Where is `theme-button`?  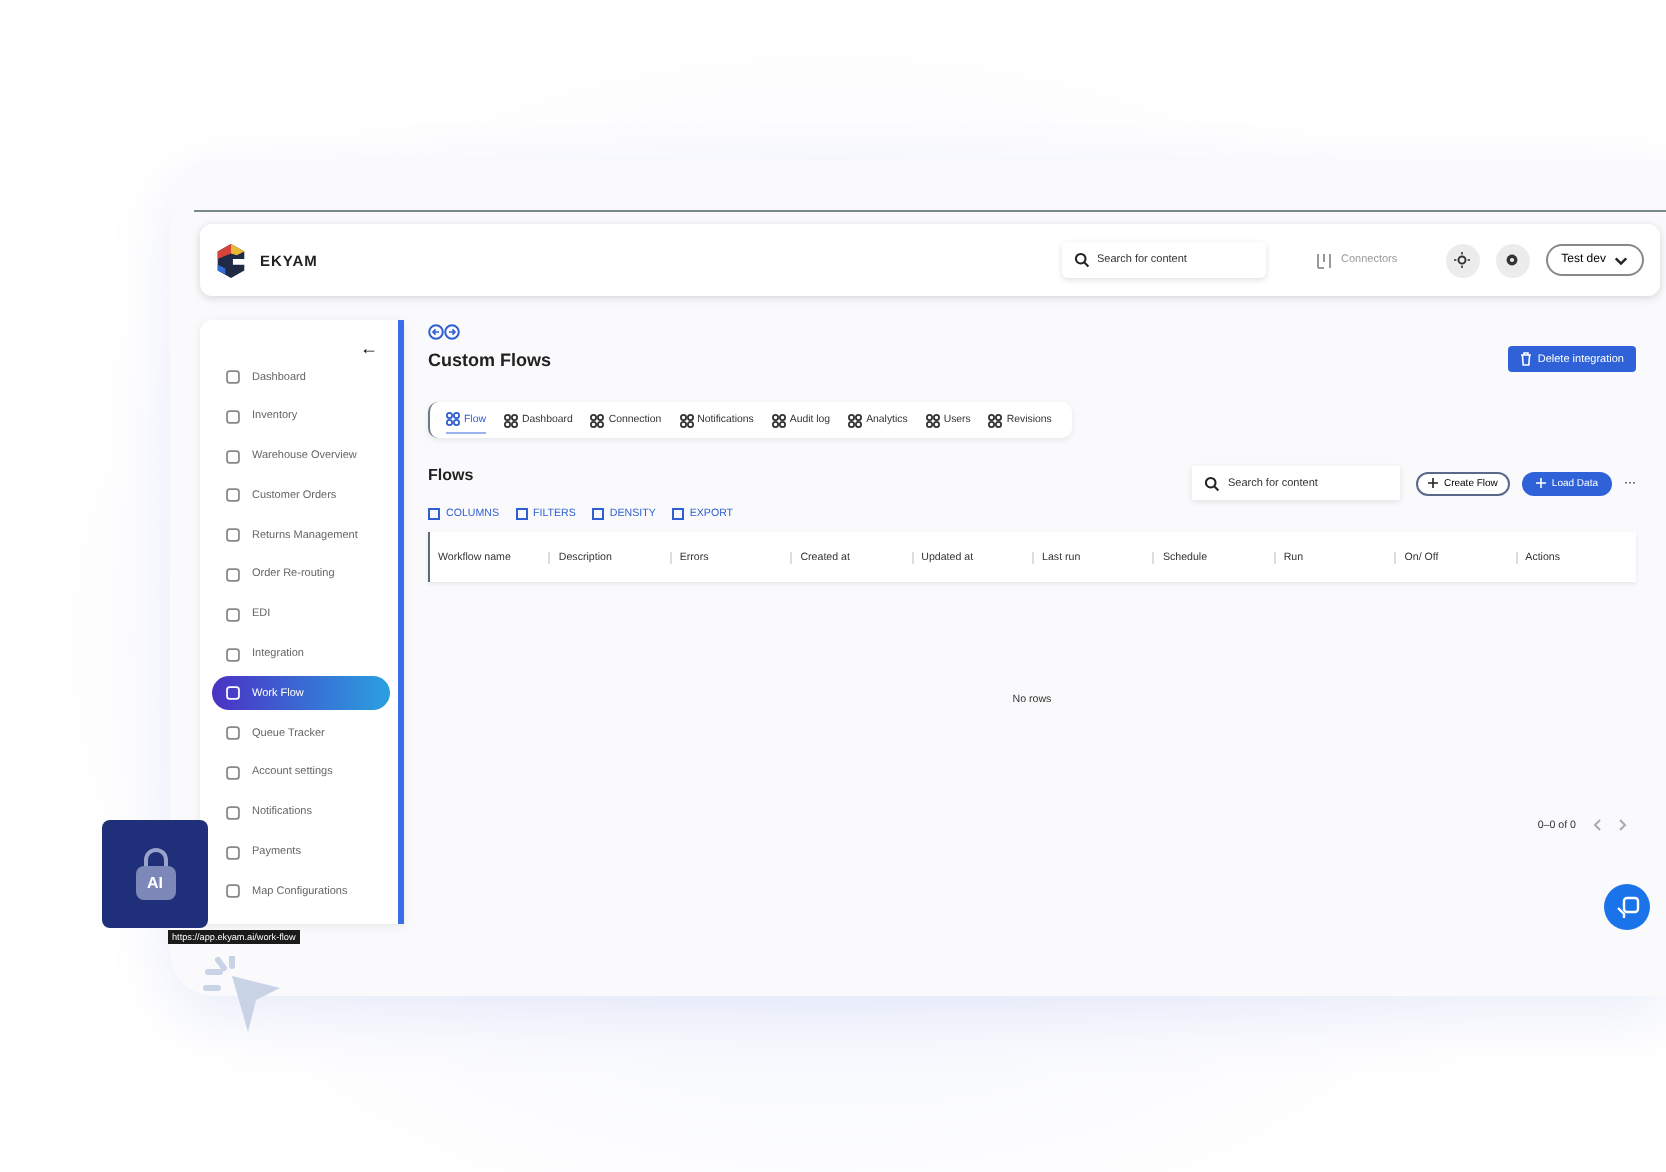
theme-button is located at coordinates (1462, 260).